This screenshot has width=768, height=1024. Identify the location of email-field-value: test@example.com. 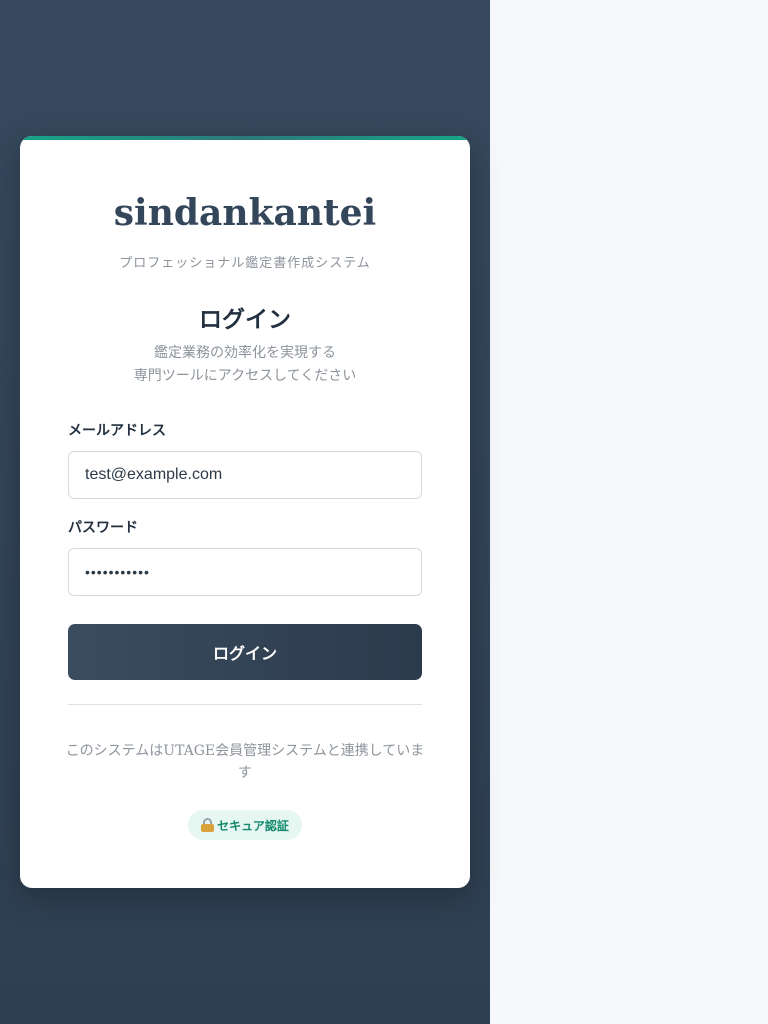
(154, 474).